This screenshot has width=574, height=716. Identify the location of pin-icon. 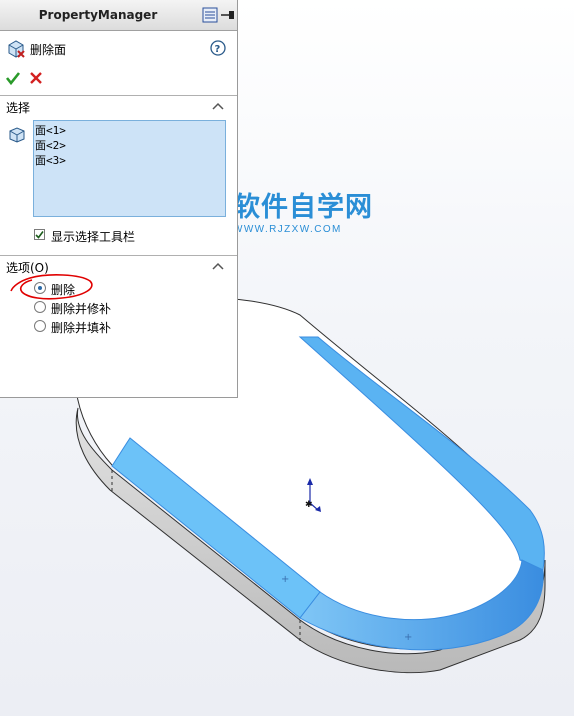
(228, 16).